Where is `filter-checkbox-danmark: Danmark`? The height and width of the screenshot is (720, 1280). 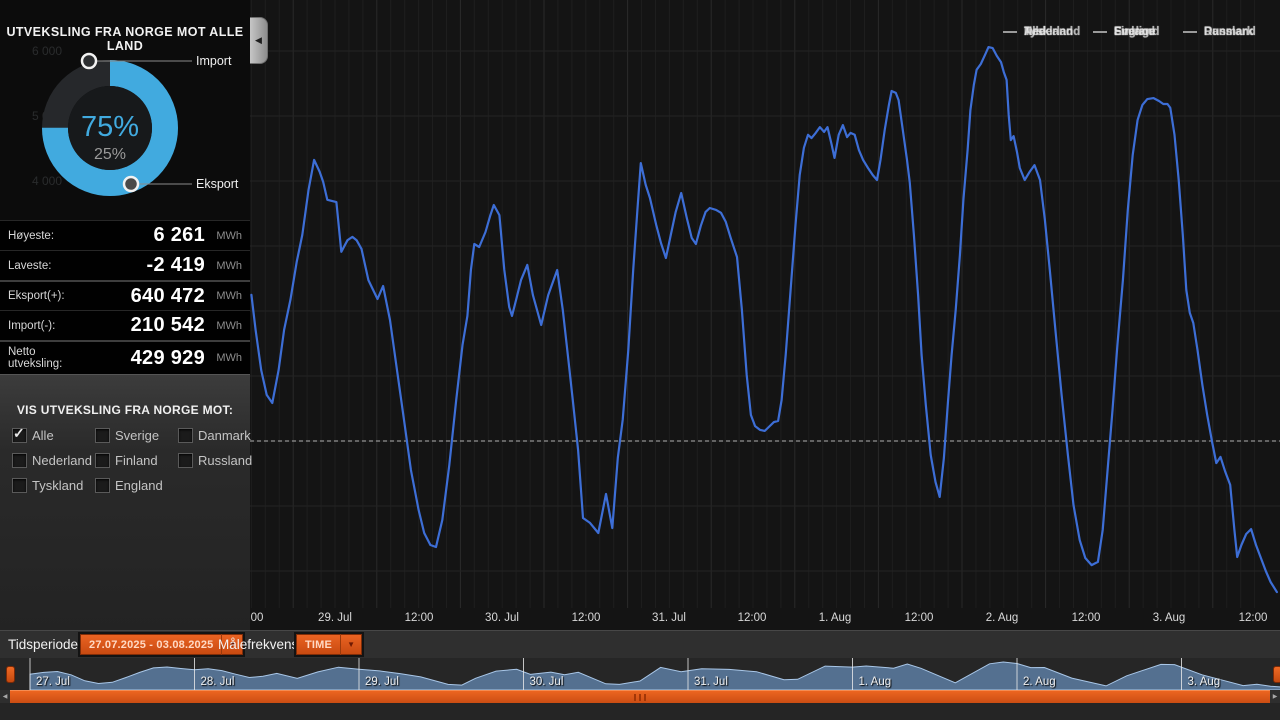
filter-checkbox-danmark: Danmark is located at coordinates (214, 435).